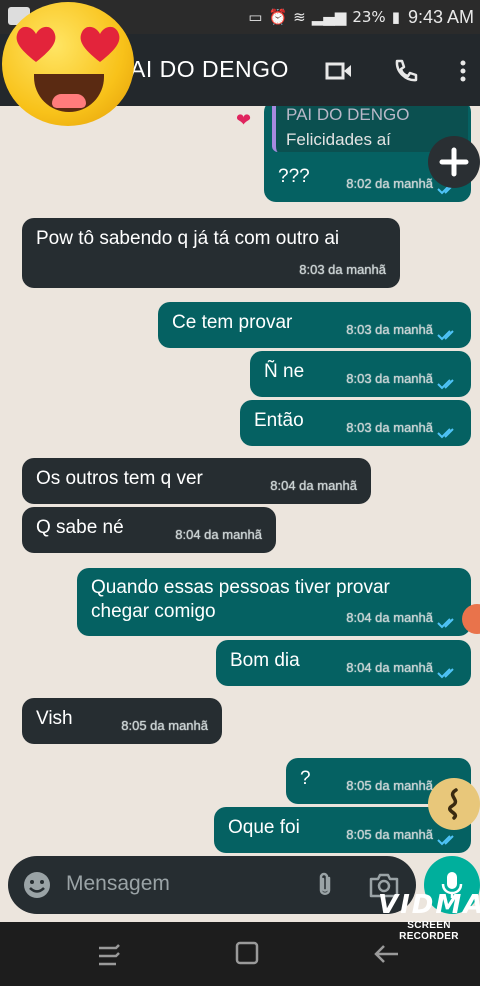 This screenshot has width=480, height=986. What do you see at coordinates (329, 17) in the screenshot?
I see `signal-icon: ▂▄▆` at bounding box center [329, 17].